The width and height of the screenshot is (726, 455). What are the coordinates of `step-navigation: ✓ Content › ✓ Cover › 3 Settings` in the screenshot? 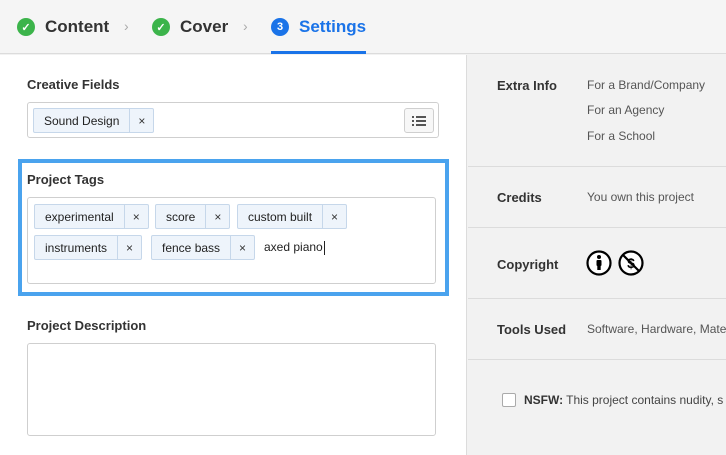 It's located at (363, 27).